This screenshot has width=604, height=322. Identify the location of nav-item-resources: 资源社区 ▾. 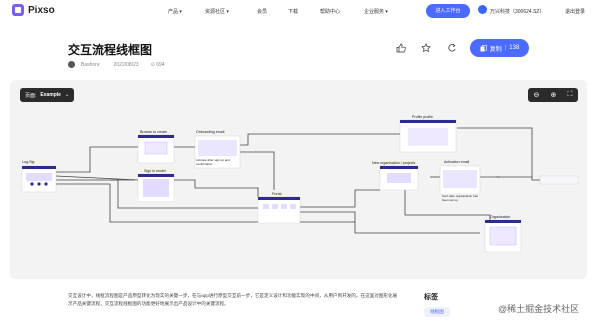
(217, 11).